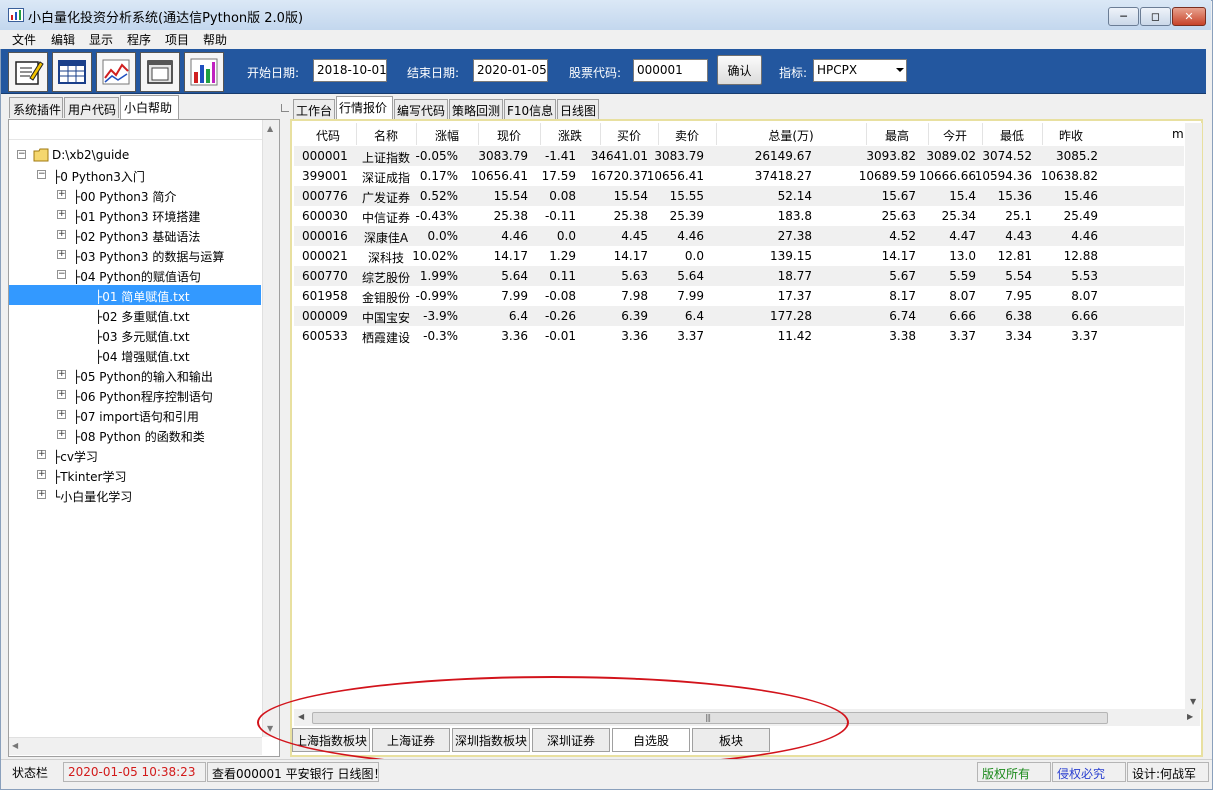  What do you see at coordinates (1178, 134) in the screenshot?
I see `column-header: m` at bounding box center [1178, 134].